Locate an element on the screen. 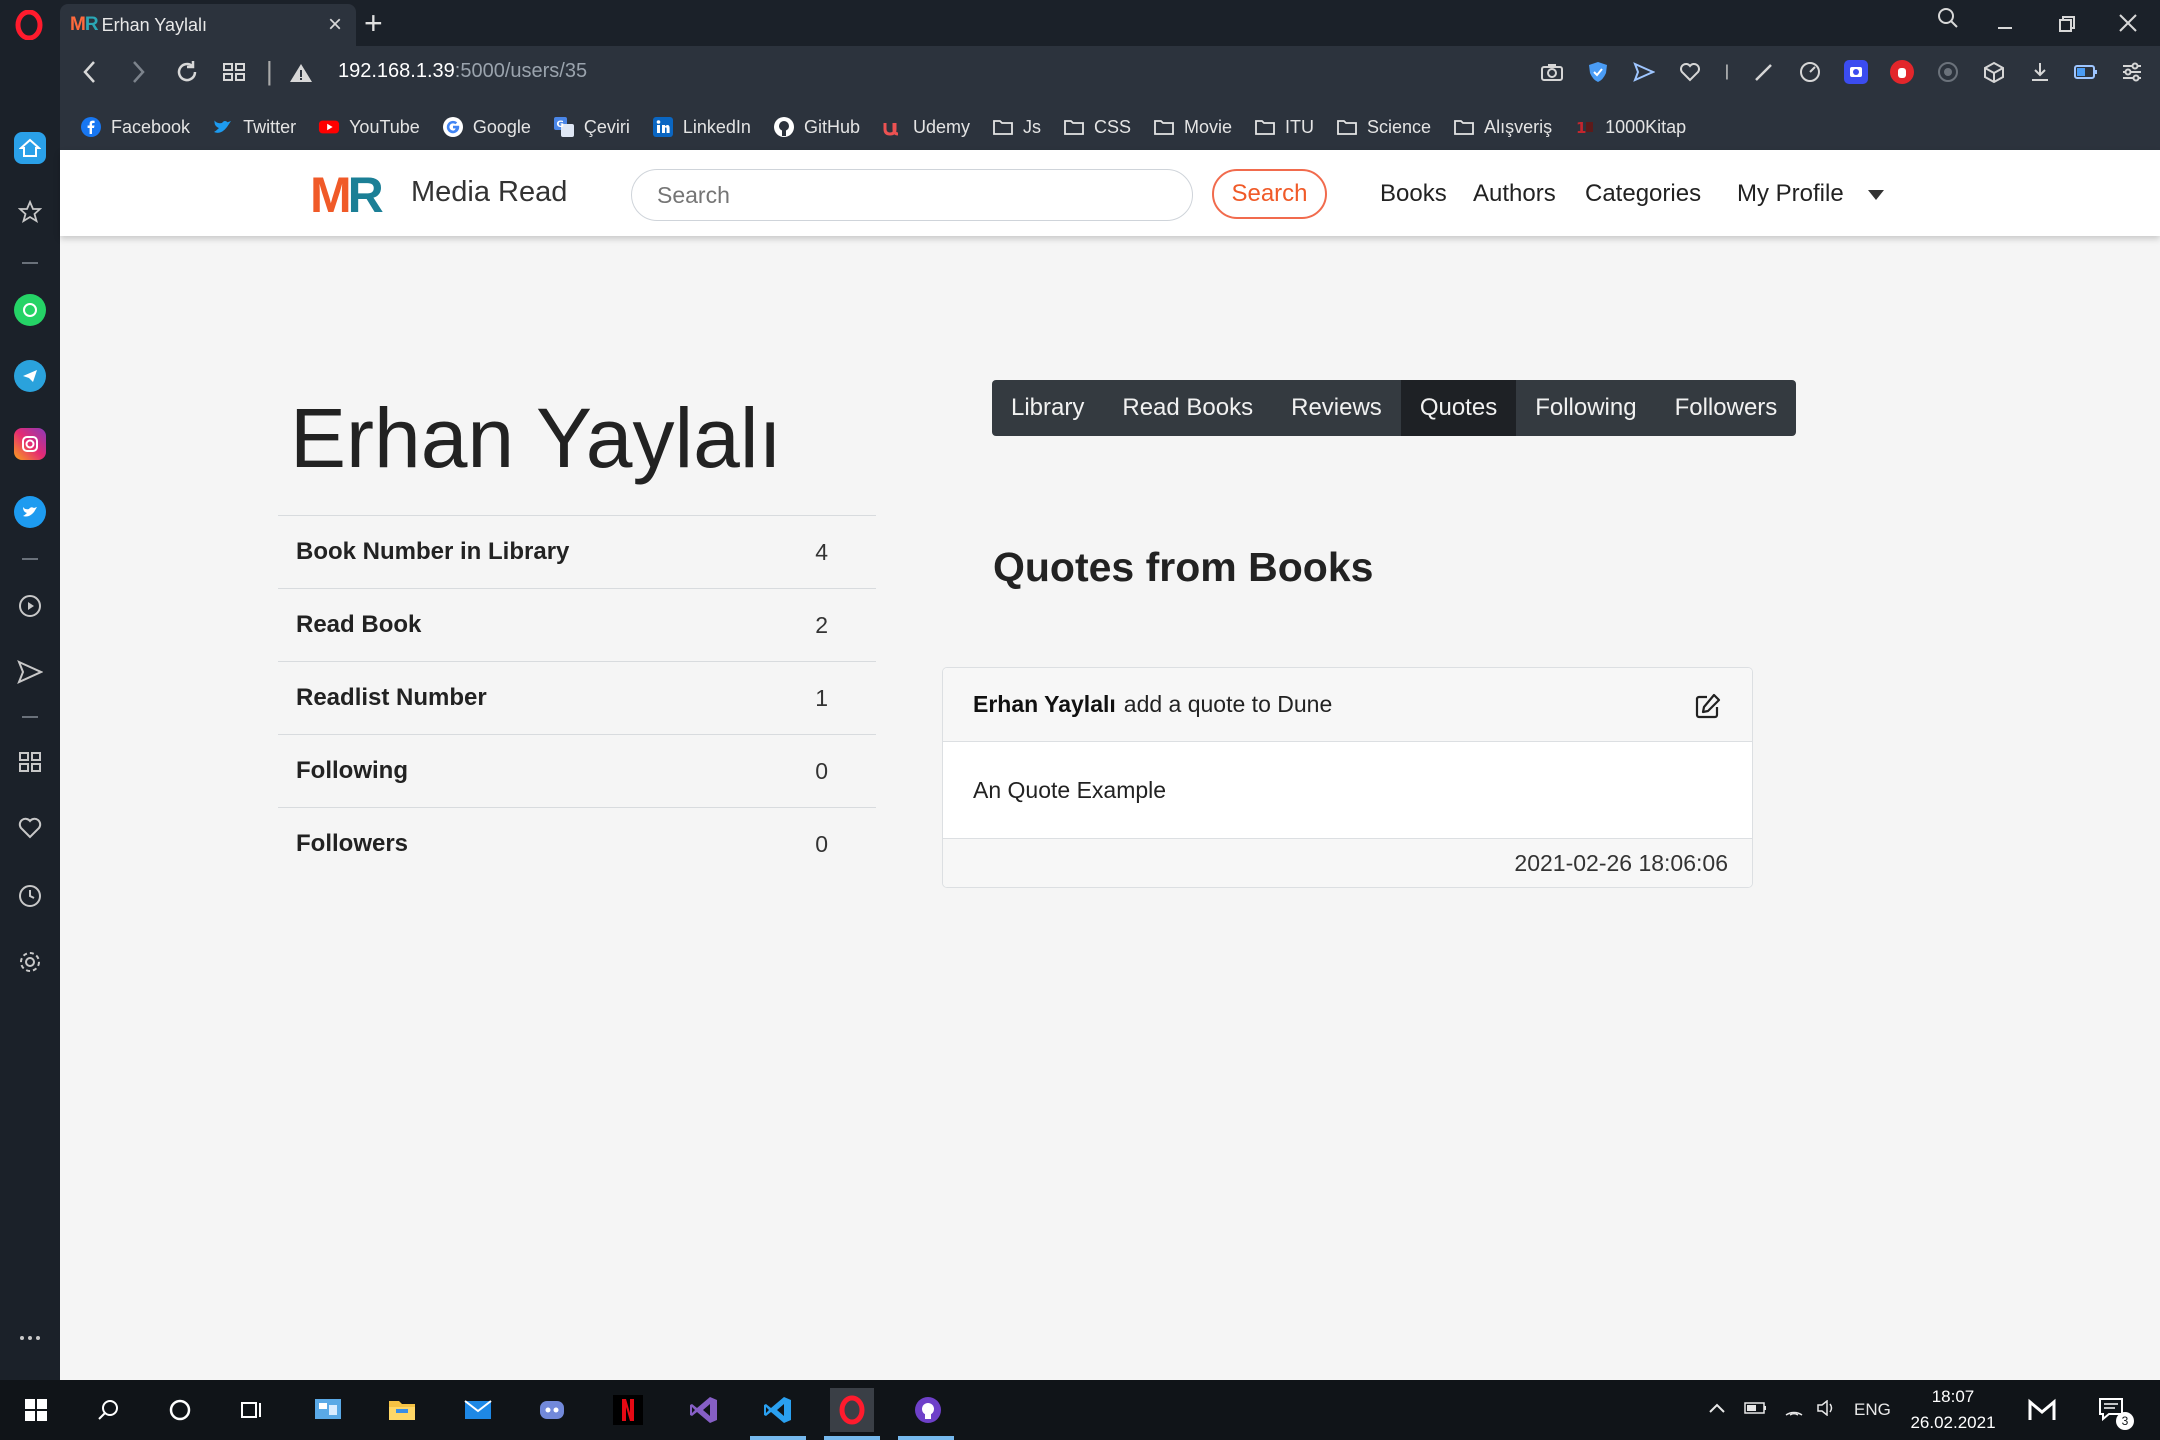 The image size is (2160, 1440). adblock-hand-icon is located at coordinates (1902, 72).